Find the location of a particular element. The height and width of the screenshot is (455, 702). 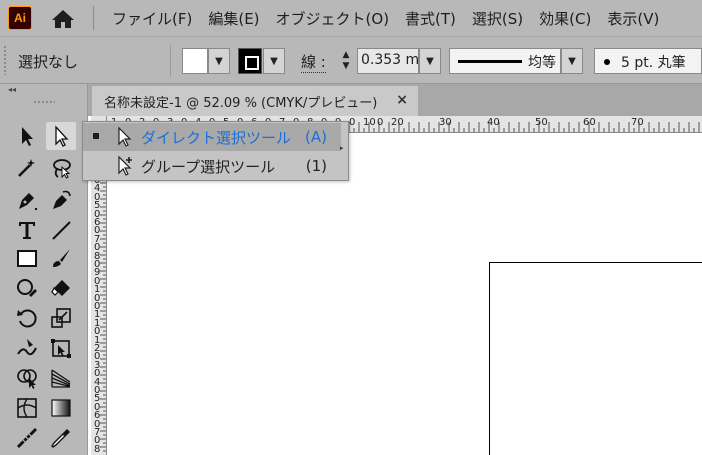

close-icon: × is located at coordinates (402, 100).